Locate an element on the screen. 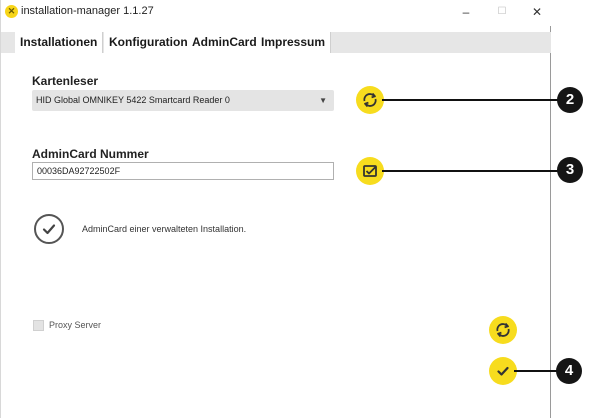  window-title: installation-manager 1.1.27 is located at coordinates (87, 11).